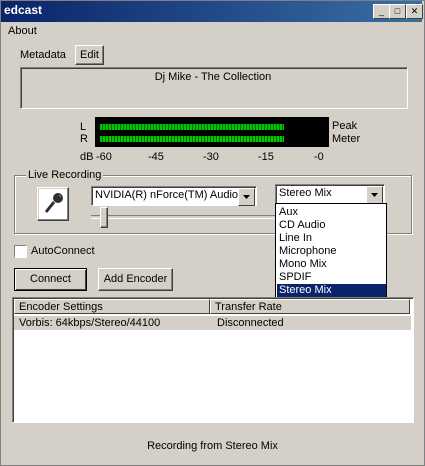 Image resolution: width=425 pixels, height=466 pixels. Describe the element at coordinates (22, 31) in the screenshot. I see `menu-about: About` at that location.